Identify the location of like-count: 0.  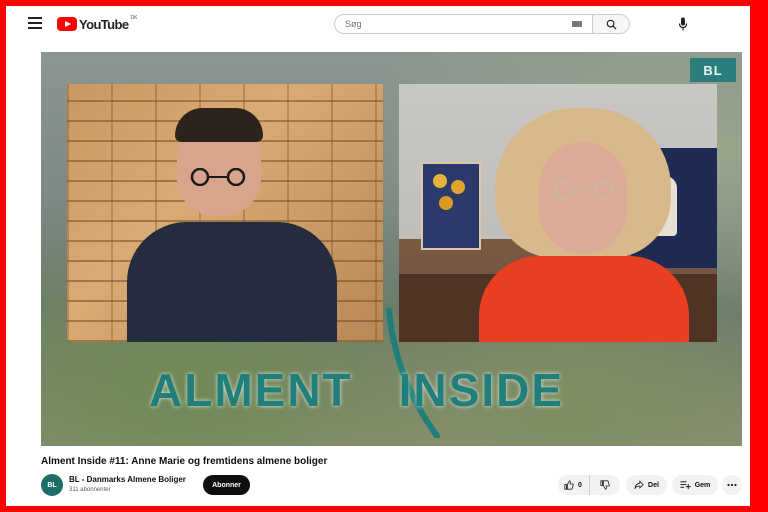
(580, 485).